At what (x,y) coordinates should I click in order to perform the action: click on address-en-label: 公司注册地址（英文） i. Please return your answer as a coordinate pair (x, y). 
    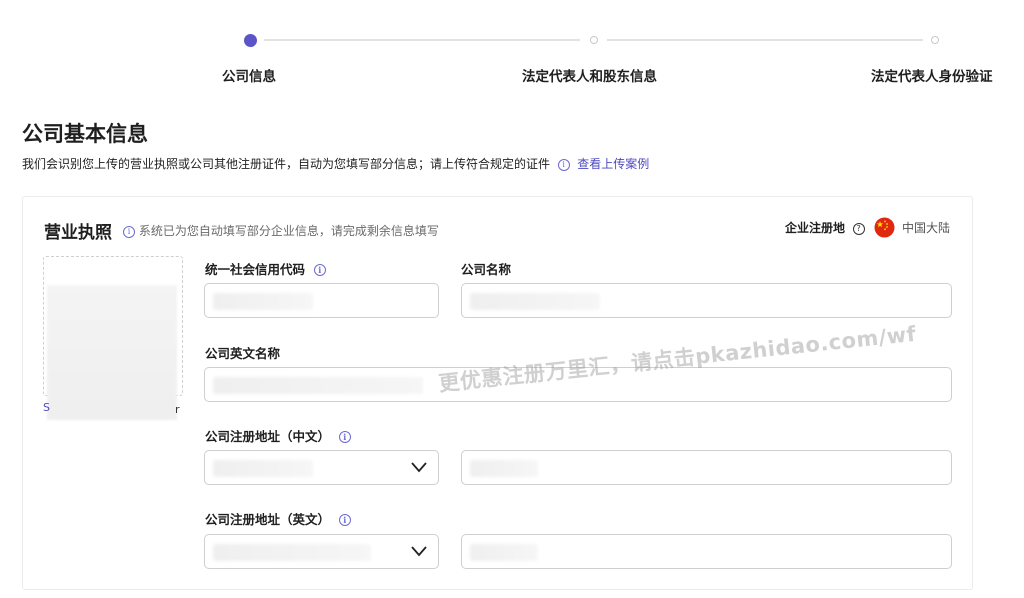
    Looking at the image, I should click on (278, 518).